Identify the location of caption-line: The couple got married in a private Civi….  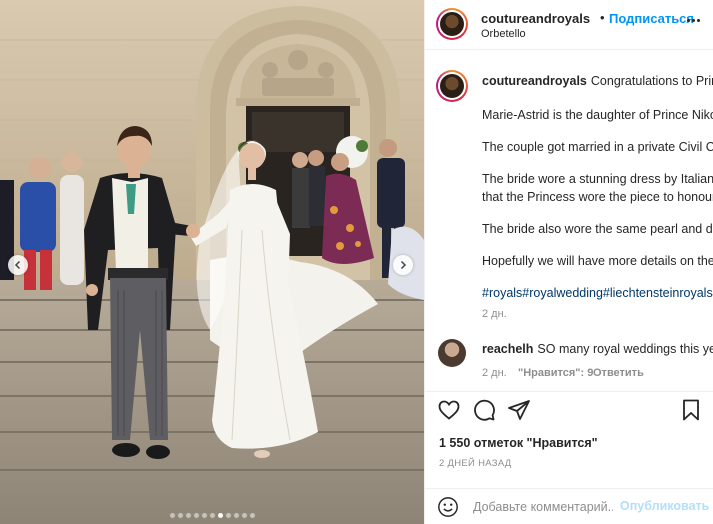
(597, 147).